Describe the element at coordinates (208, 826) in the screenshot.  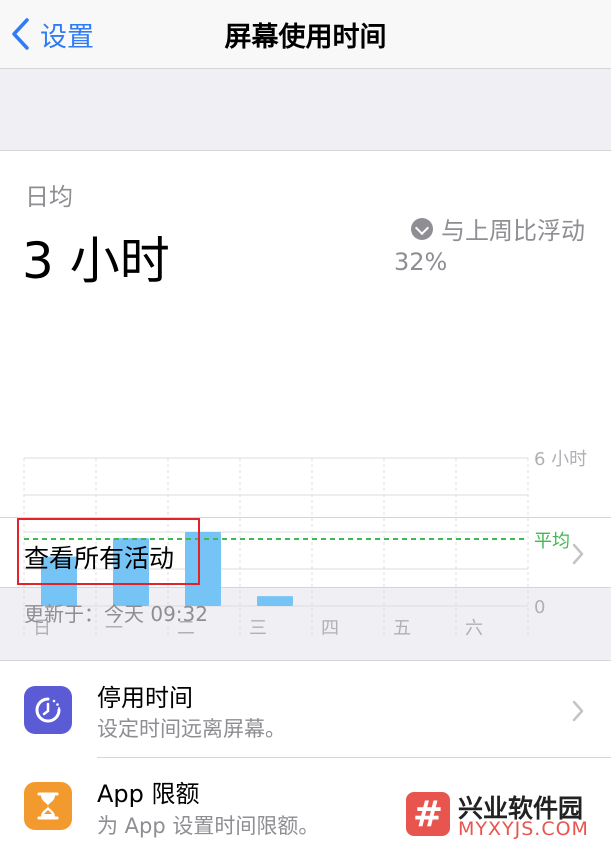
I see `app-limits-subtitle: 为 App 设置时间限额。` at that location.